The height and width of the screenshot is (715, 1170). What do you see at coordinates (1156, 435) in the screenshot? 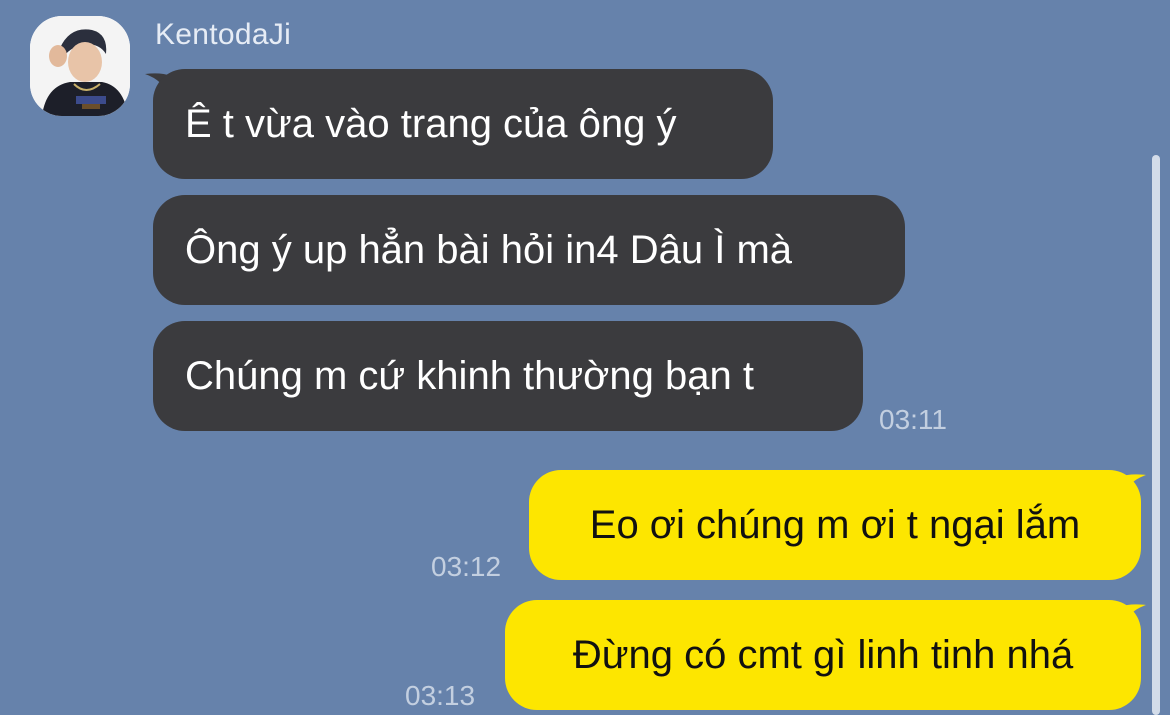
I see `chat-scrollbar` at bounding box center [1156, 435].